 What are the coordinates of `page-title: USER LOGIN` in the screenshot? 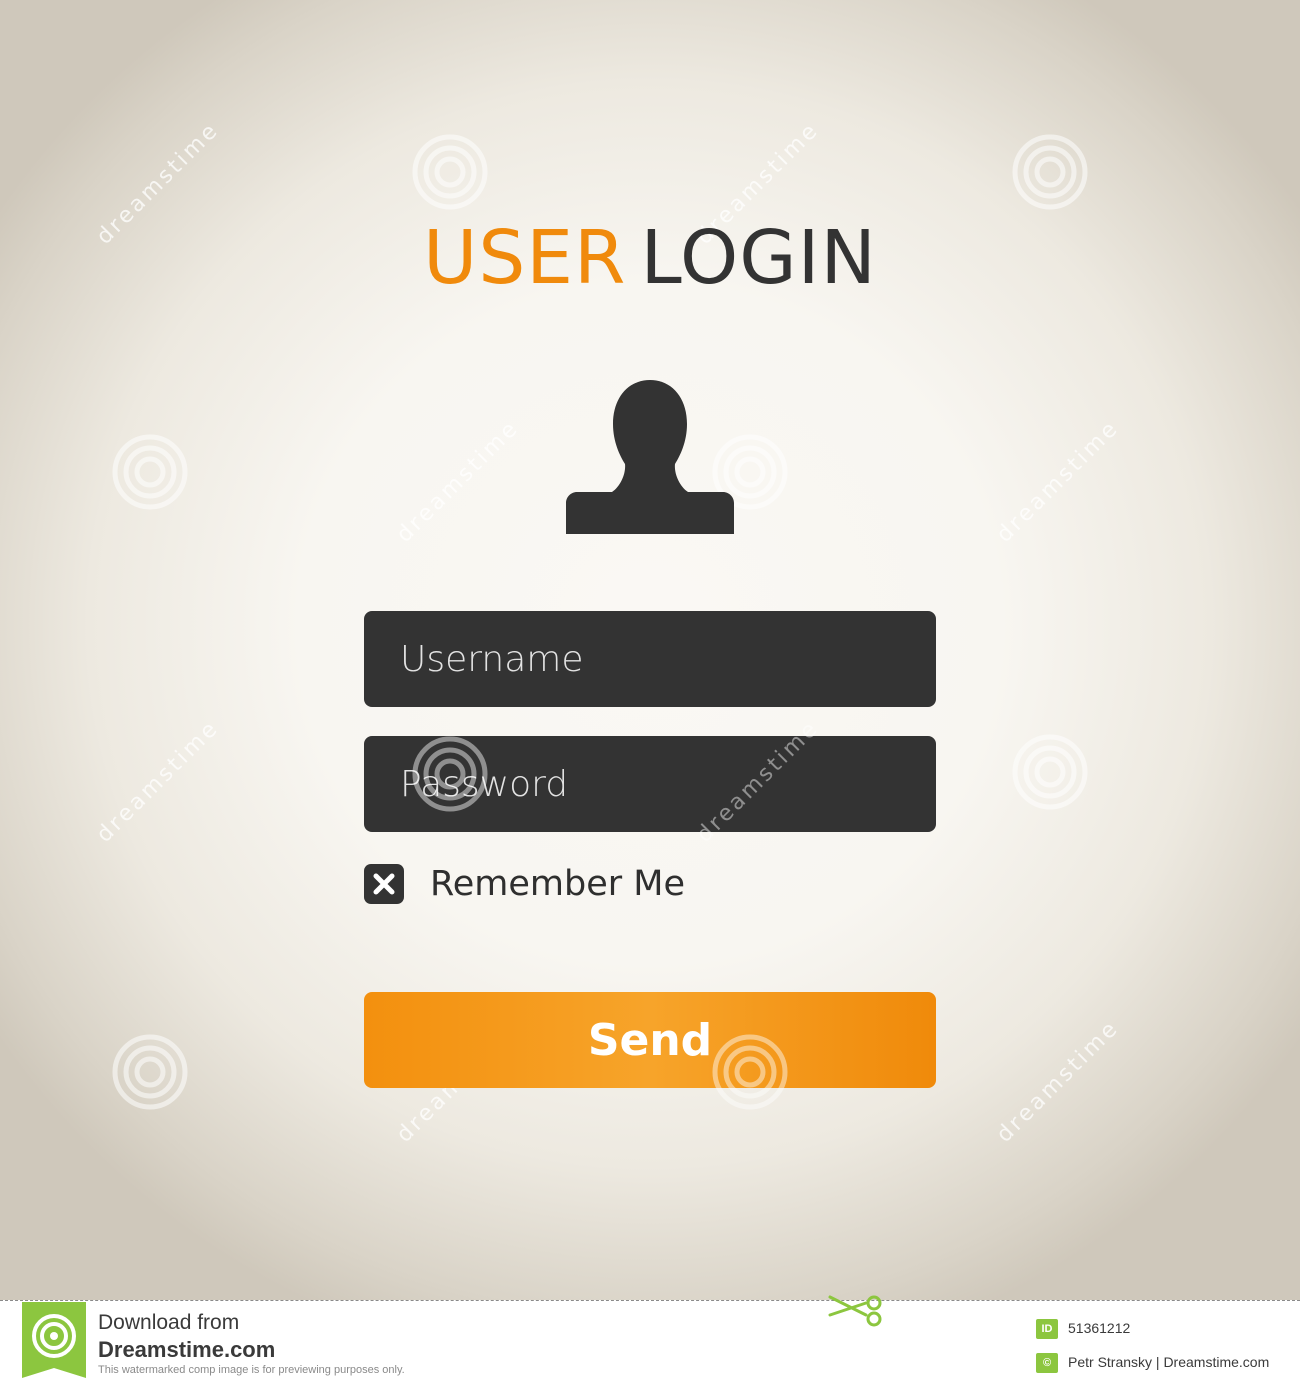 It's located at (650, 258).